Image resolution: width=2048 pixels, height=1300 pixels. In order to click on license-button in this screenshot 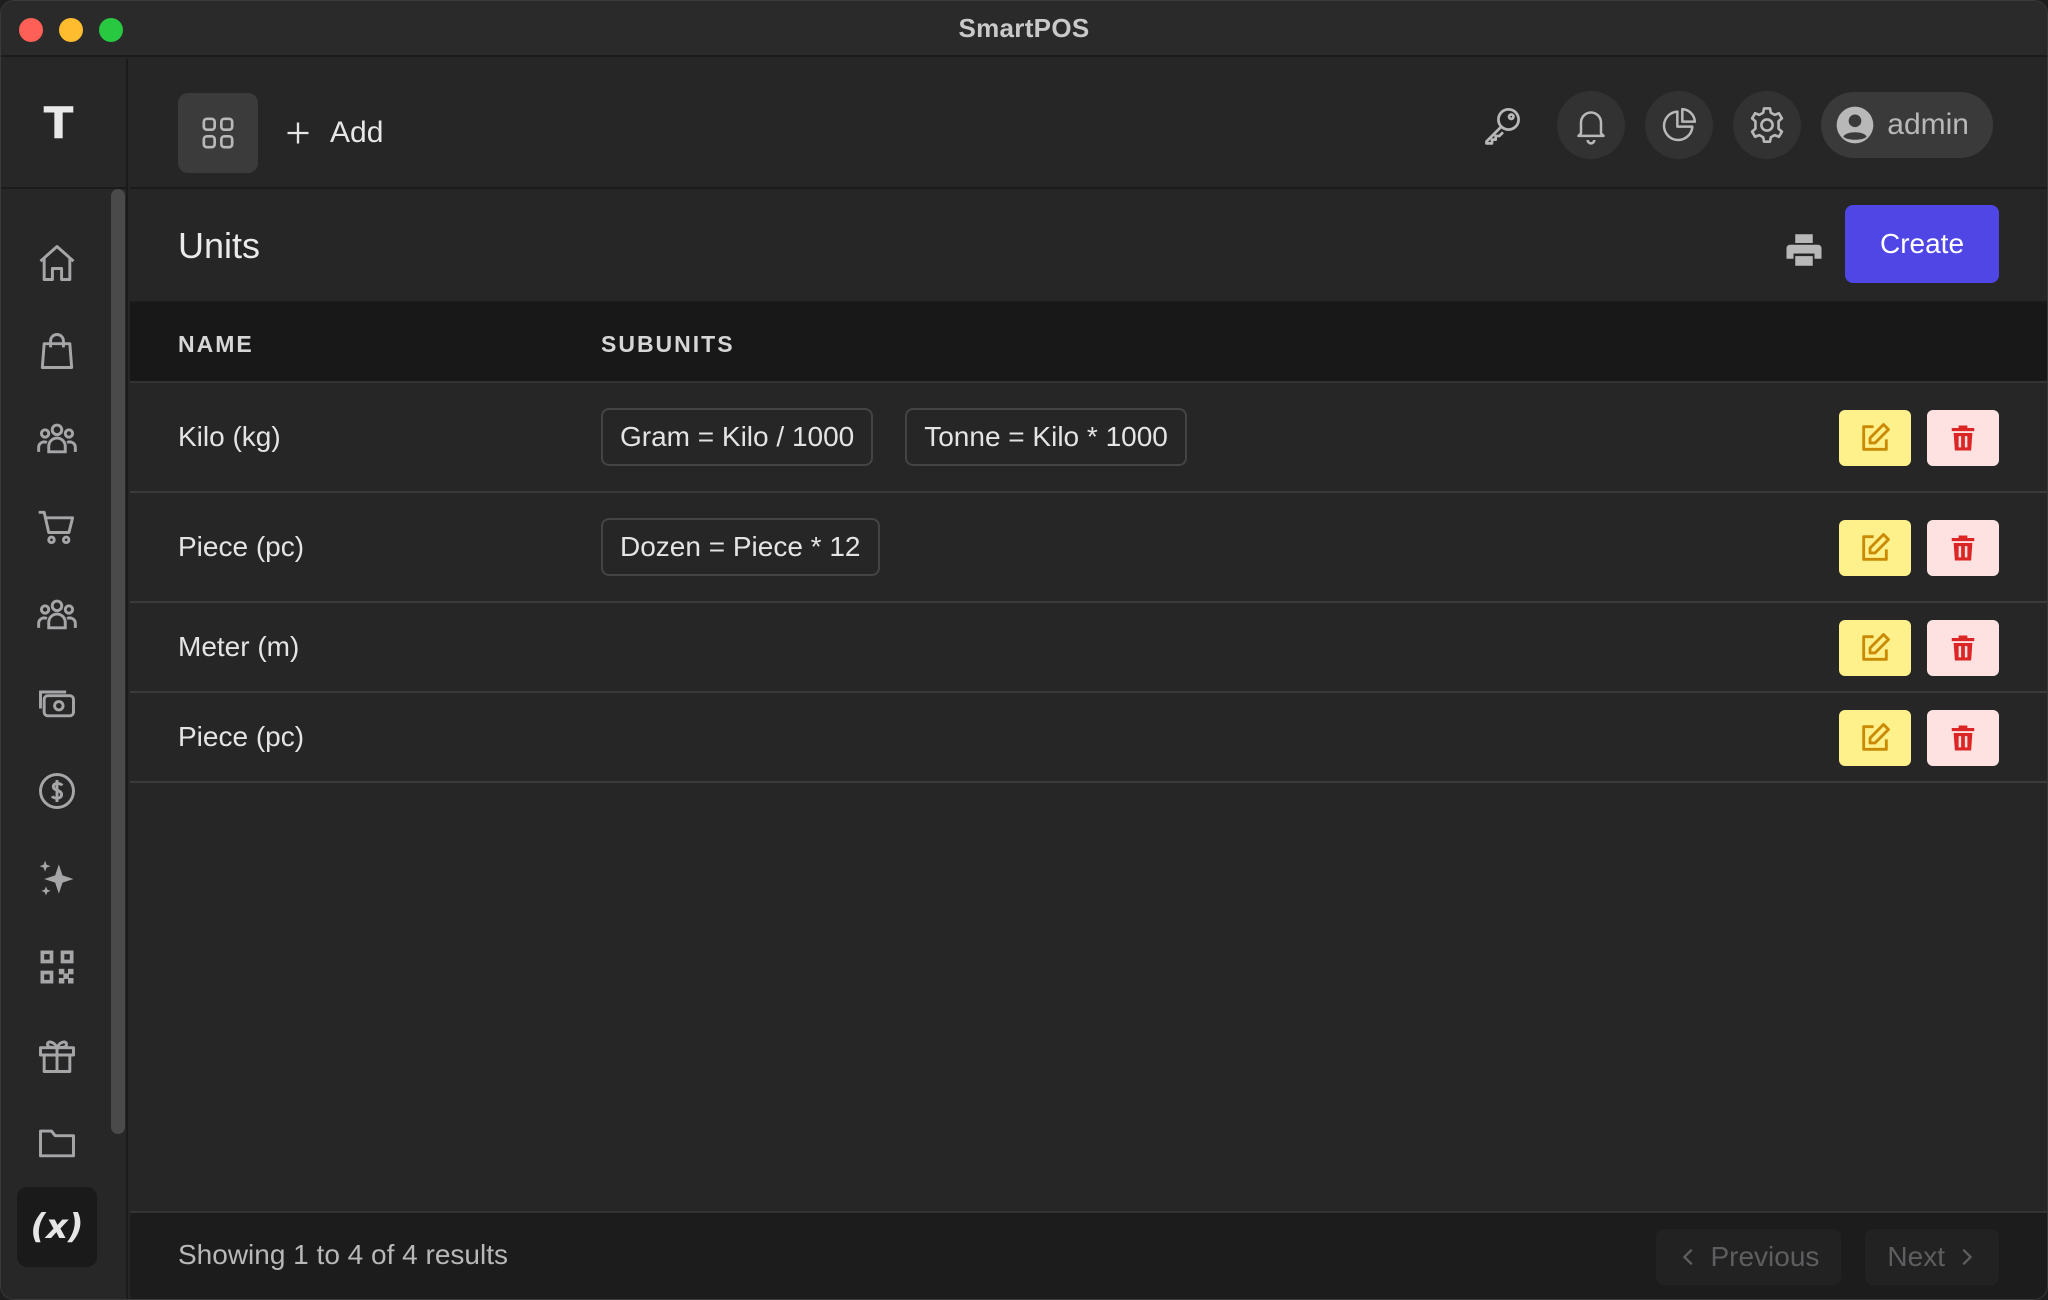, I will do `click(1503, 125)`.